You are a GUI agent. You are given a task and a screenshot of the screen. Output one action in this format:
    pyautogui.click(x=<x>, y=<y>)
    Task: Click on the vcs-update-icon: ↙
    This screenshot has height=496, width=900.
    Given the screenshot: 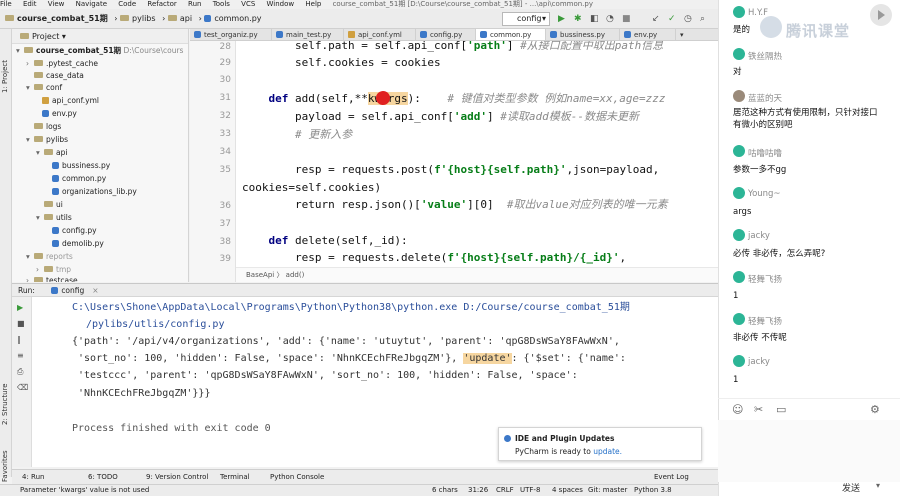 What is the action you would take?
    pyautogui.click(x=656, y=19)
    